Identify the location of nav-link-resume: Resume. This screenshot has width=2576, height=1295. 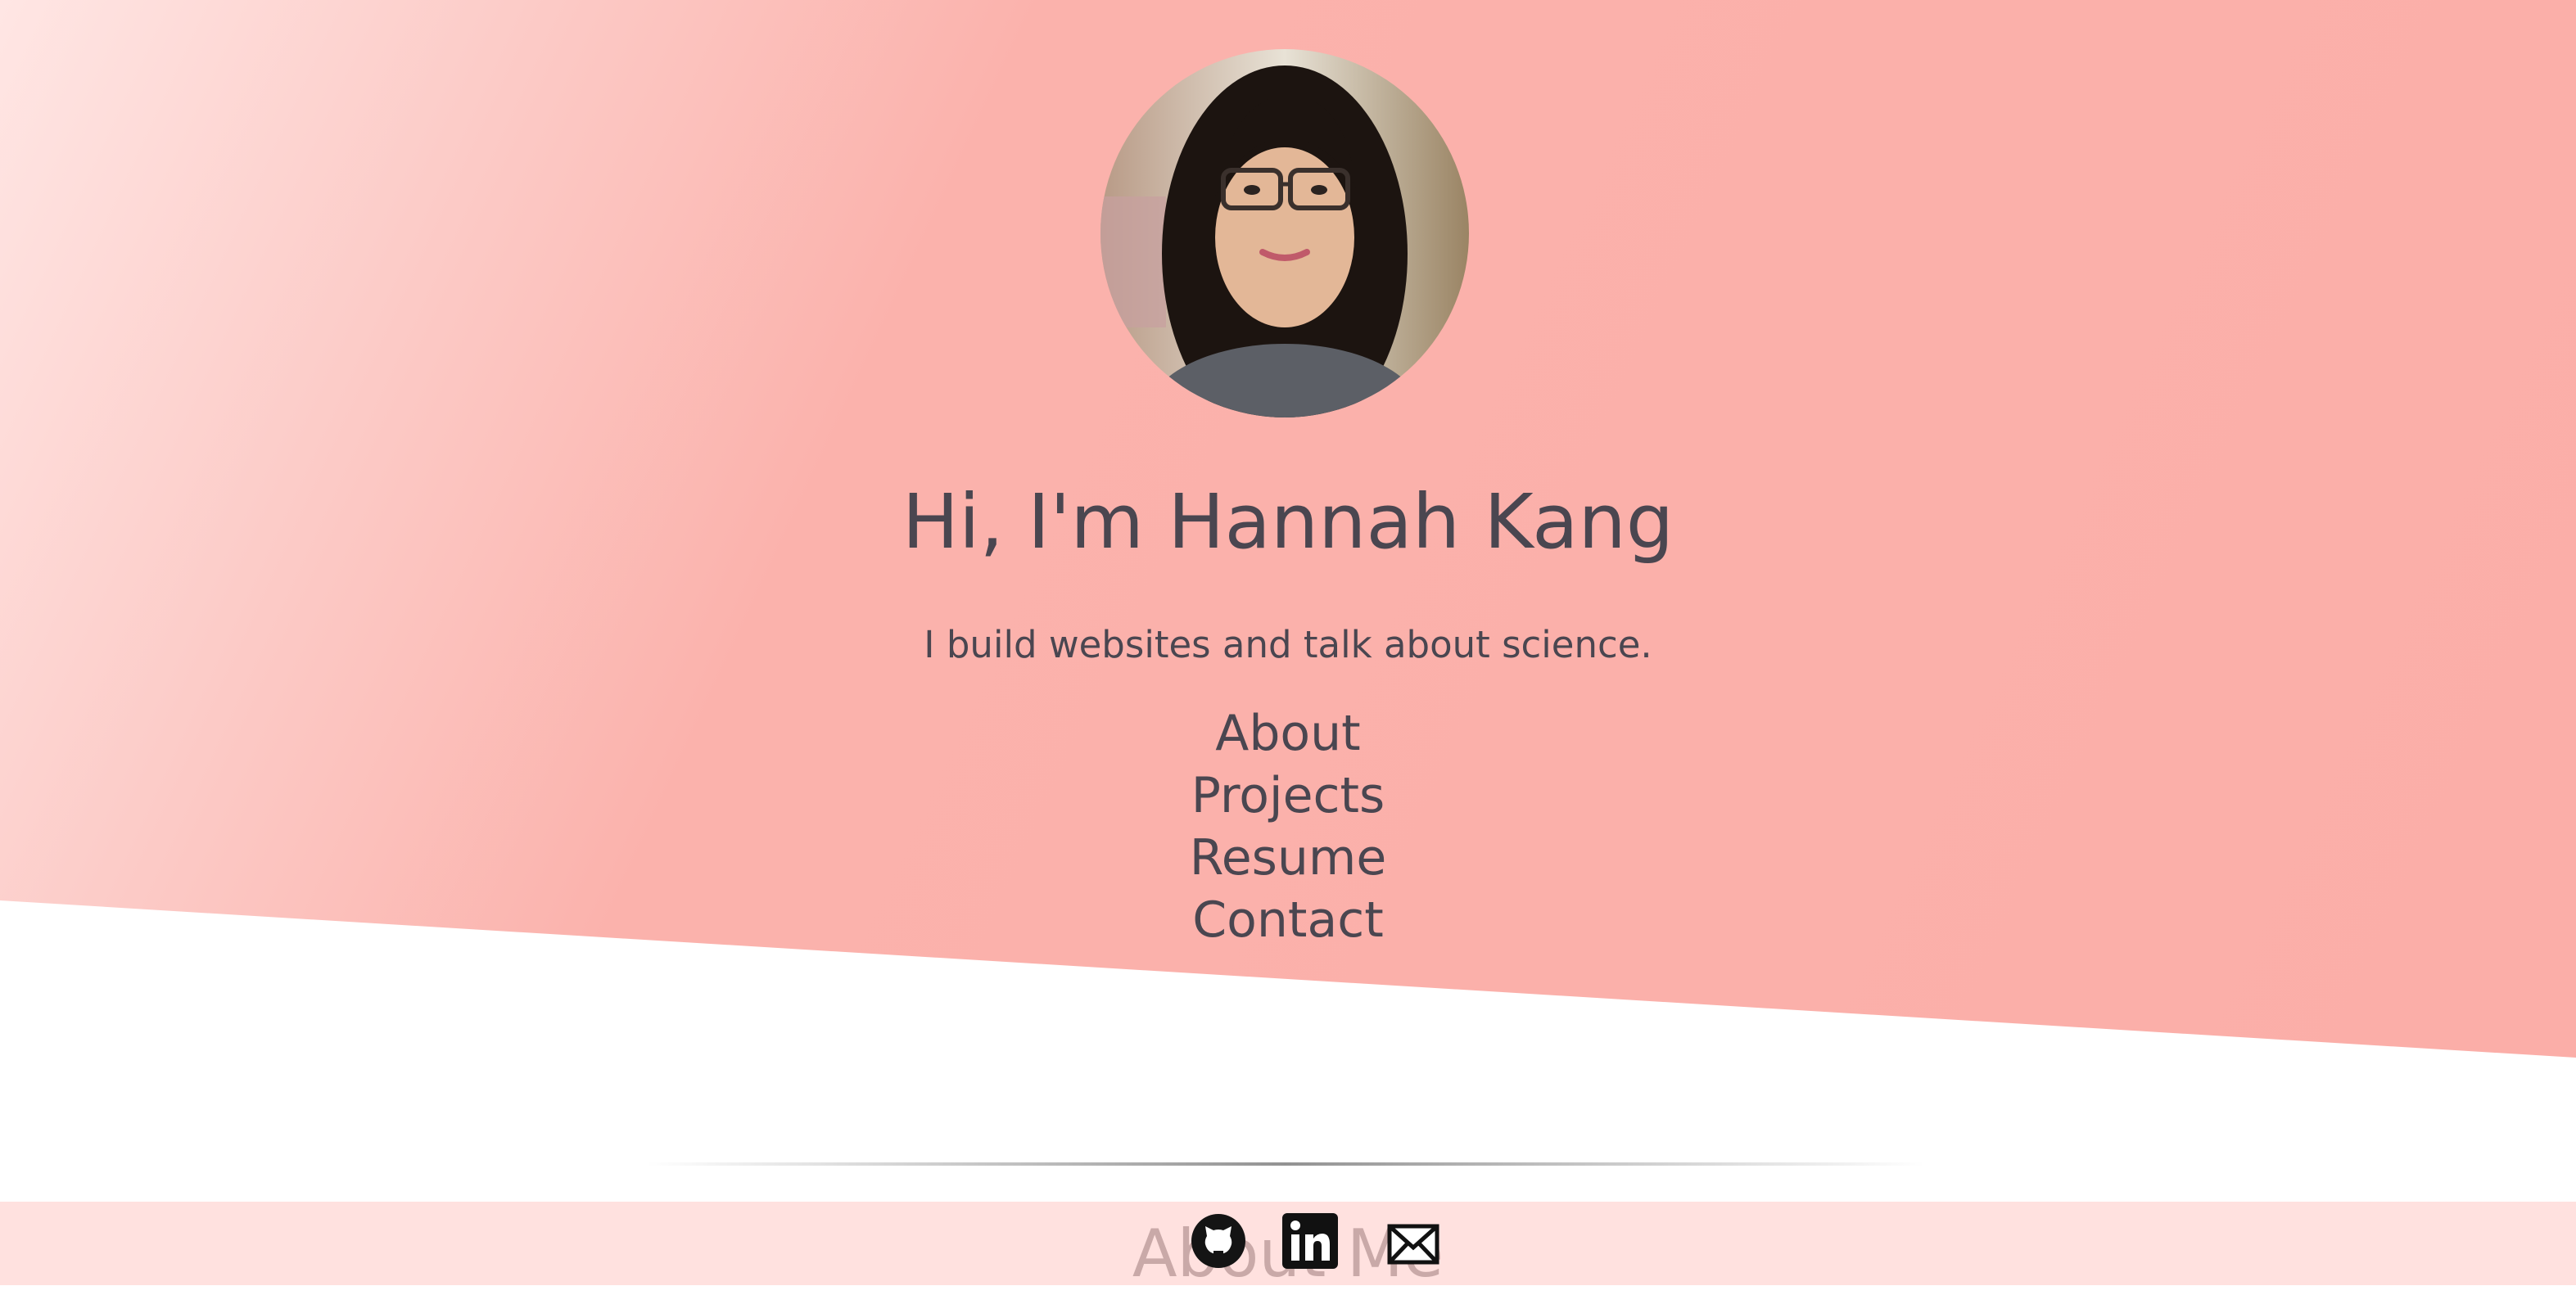
(1288, 858).